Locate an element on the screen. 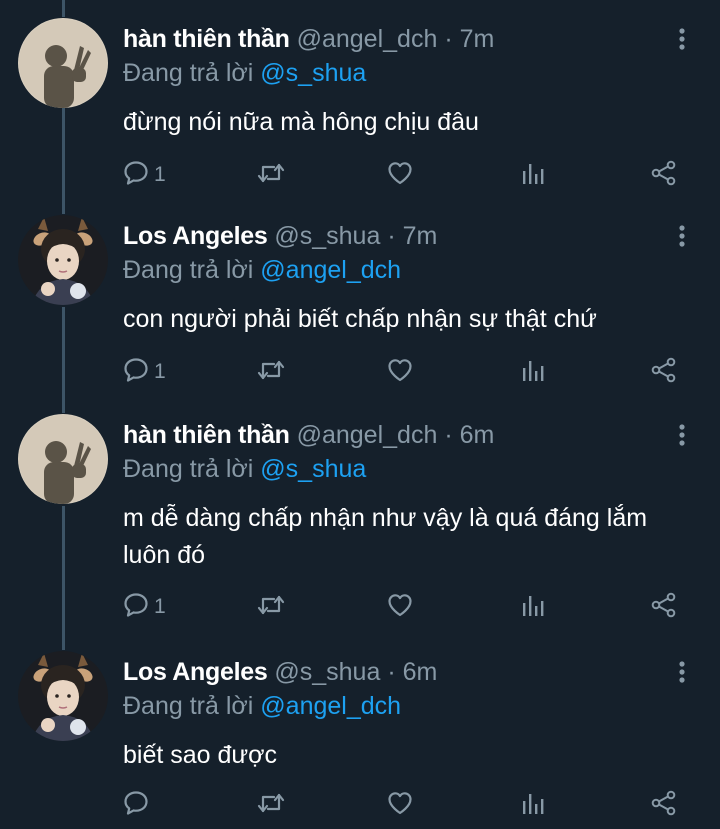  tweet-actions is located at coordinates (360, 805).